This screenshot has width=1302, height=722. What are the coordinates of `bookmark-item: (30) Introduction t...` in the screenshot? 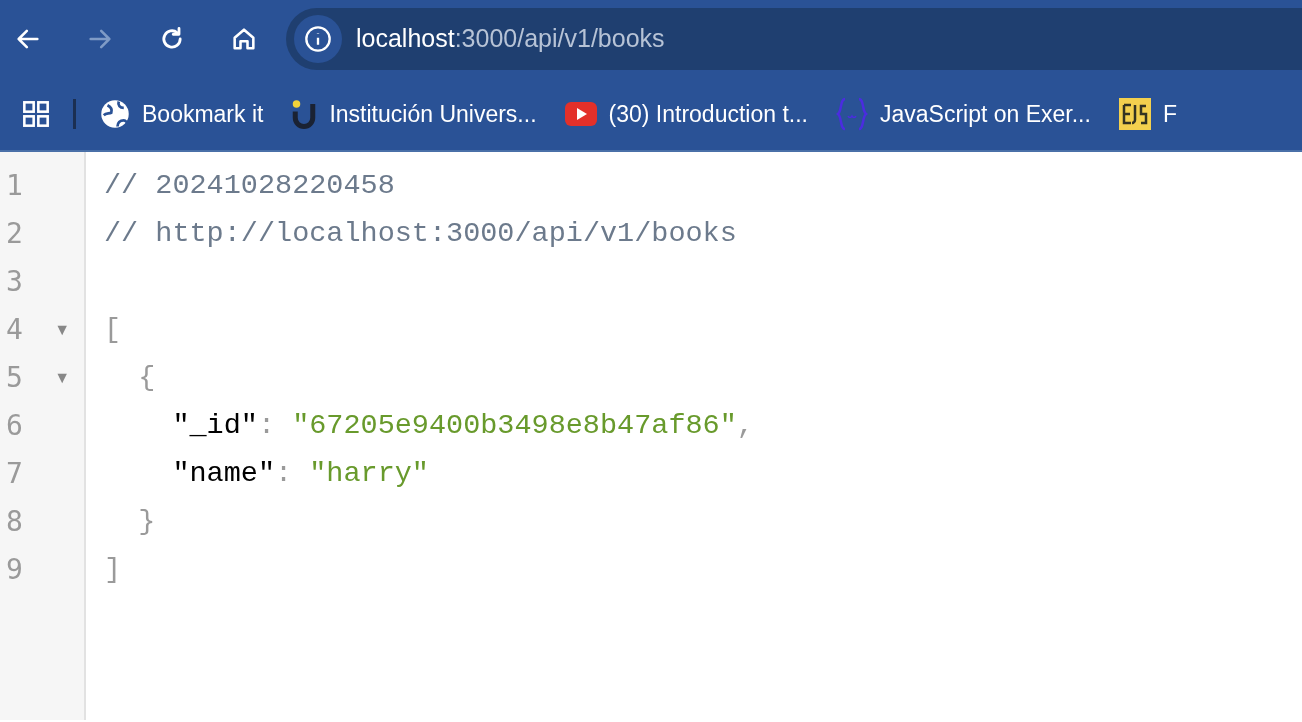 It's located at (686, 114).